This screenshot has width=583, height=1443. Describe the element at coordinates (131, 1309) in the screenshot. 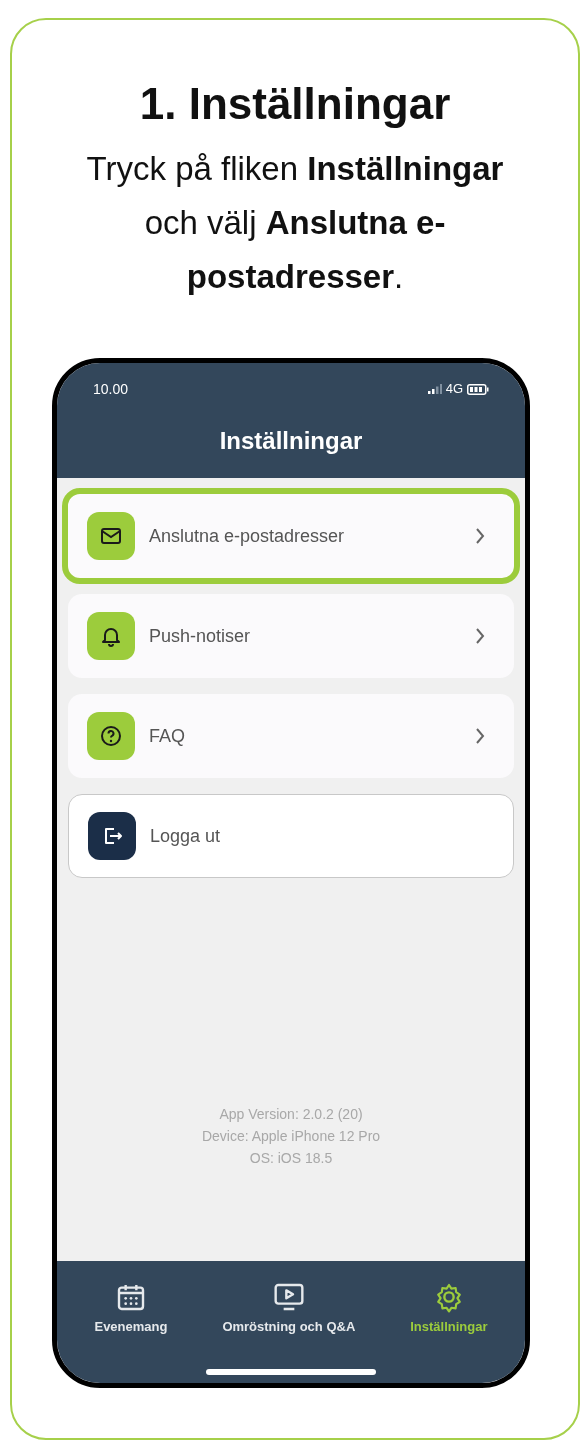

I see `tab: Evenemang` at that location.